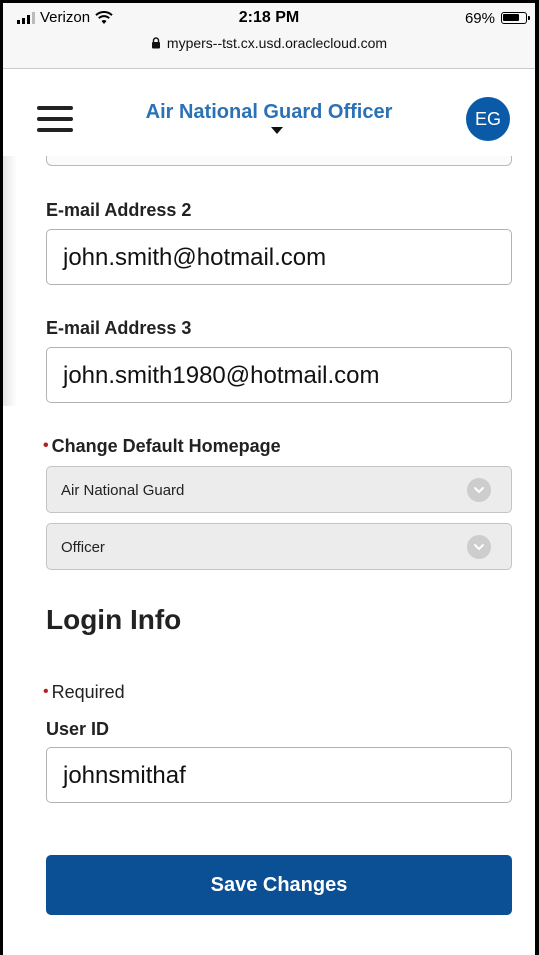 The image size is (539, 955). What do you see at coordinates (119, 328) in the screenshot?
I see `email3-label: E-mail Address 3` at bounding box center [119, 328].